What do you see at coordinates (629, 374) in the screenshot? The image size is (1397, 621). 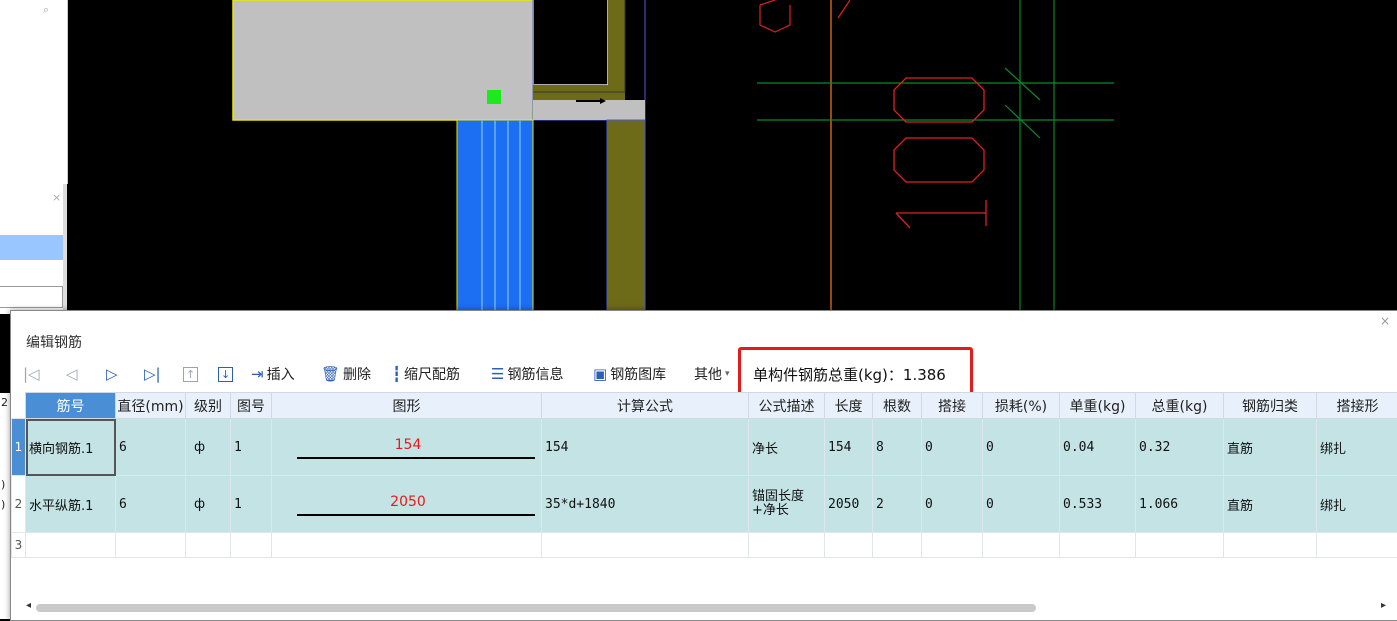 I see `rebar-library-button: ▣钢筋图库` at bounding box center [629, 374].